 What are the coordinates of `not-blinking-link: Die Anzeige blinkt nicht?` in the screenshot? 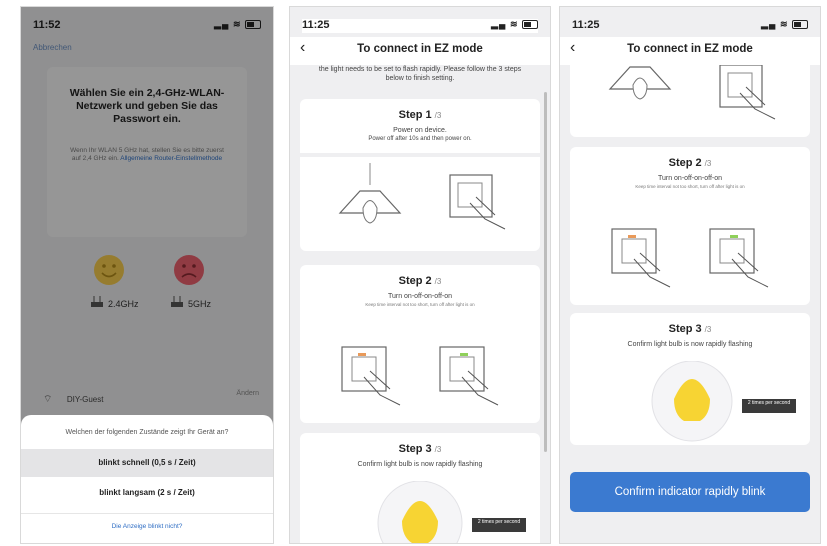 It's located at (147, 526).